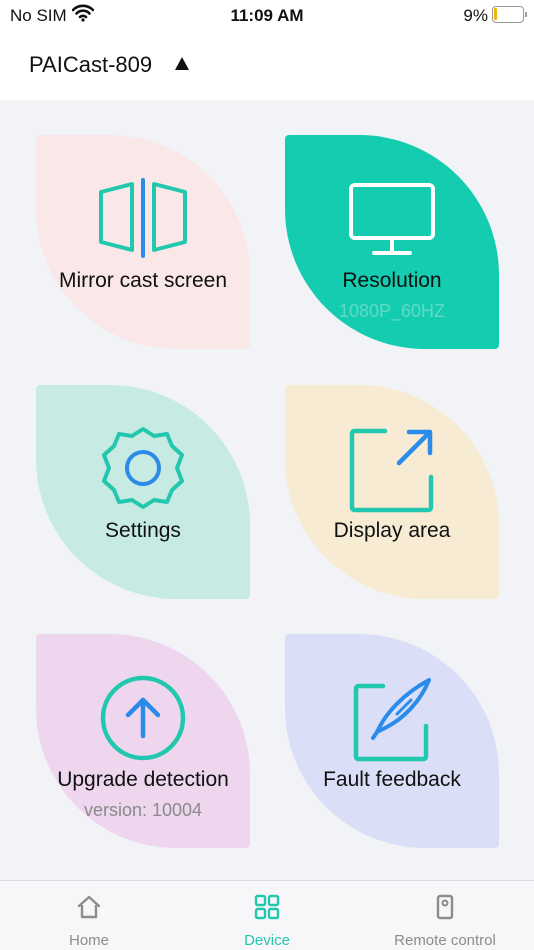 This screenshot has height=950, width=534. What do you see at coordinates (88, 940) in the screenshot?
I see `tab-label: Home` at bounding box center [88, 940].